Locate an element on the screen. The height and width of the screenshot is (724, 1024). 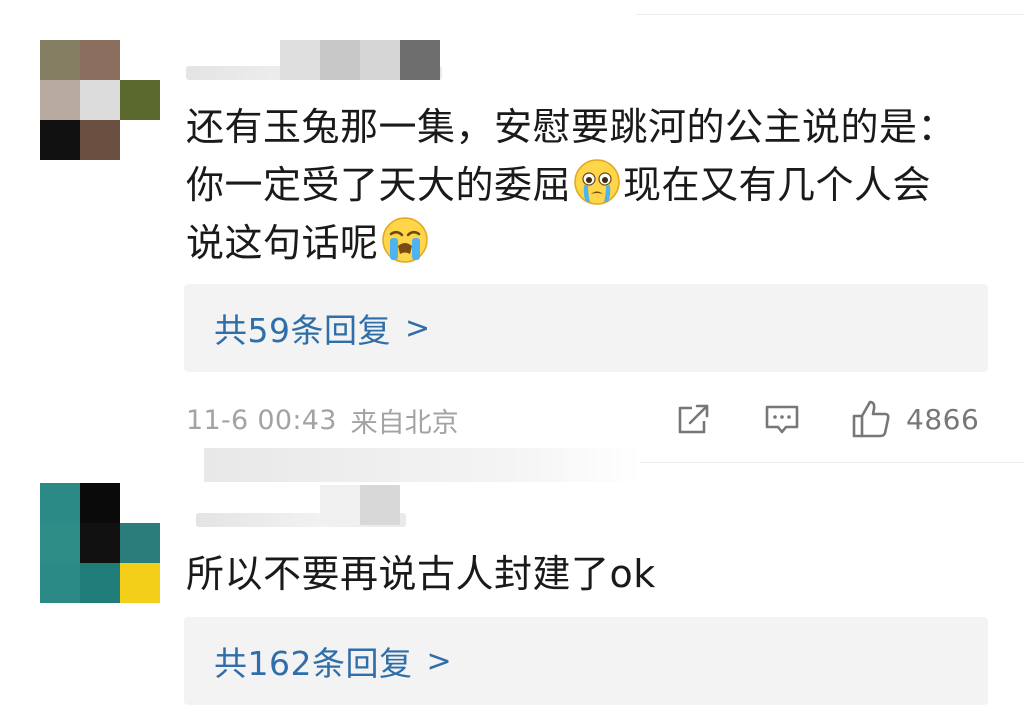
share-icon is located at coordinates (693, 419).